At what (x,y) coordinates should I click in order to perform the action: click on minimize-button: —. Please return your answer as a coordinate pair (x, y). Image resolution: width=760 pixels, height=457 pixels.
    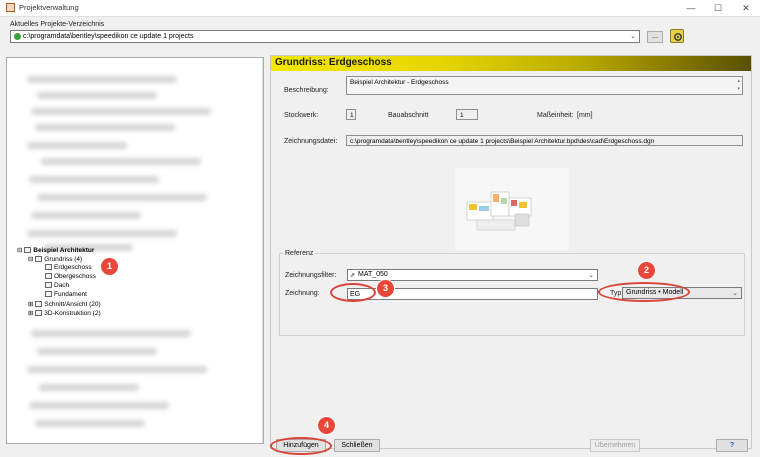
    Looking at the image, I should click on (691, 8).